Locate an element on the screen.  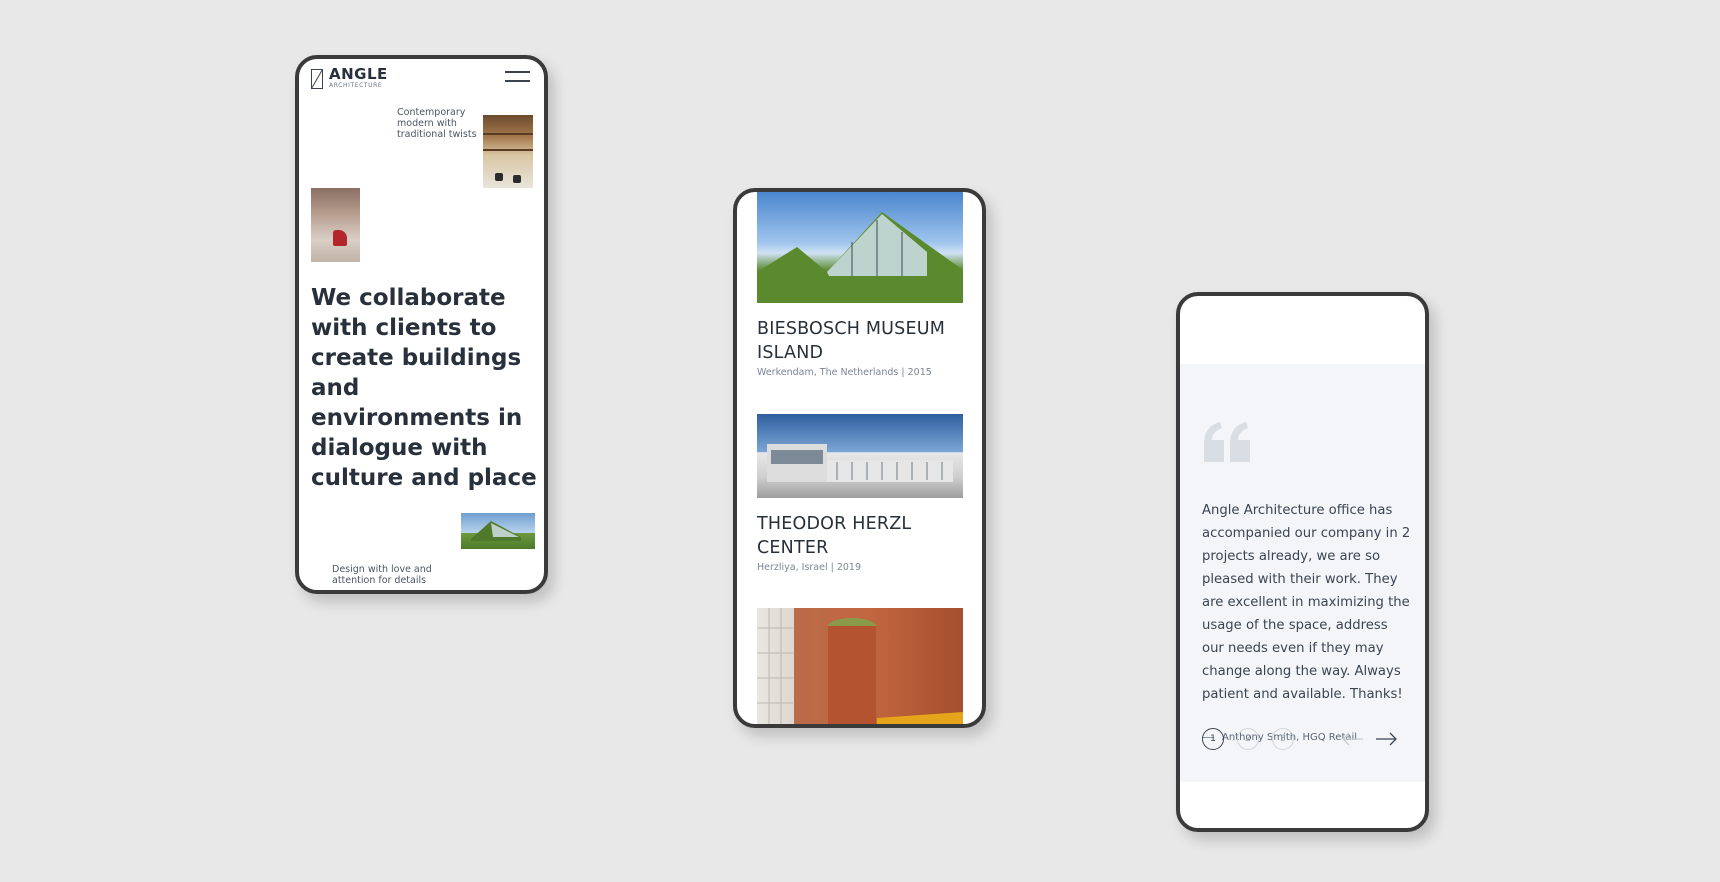
arrow-left-icon is located at coordinates (1353, 739).